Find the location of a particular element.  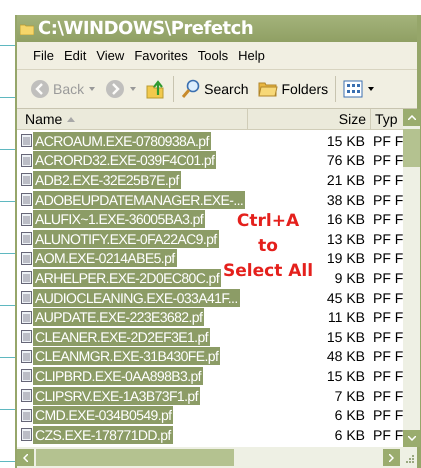

menu-item: Tools is located at coordinates (213, 55).